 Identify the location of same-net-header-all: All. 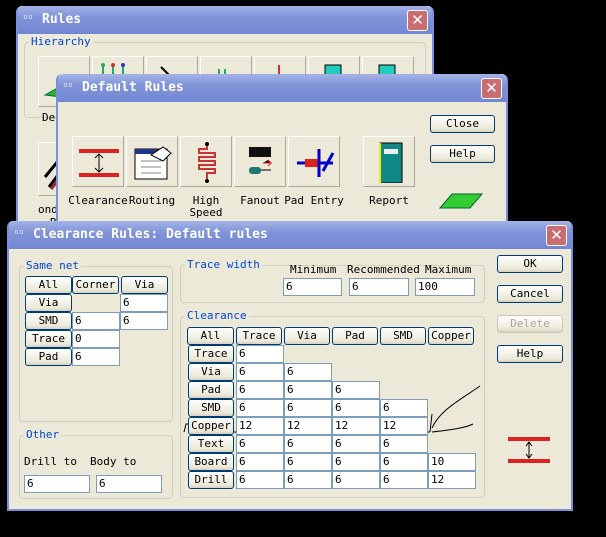
(48, 285).